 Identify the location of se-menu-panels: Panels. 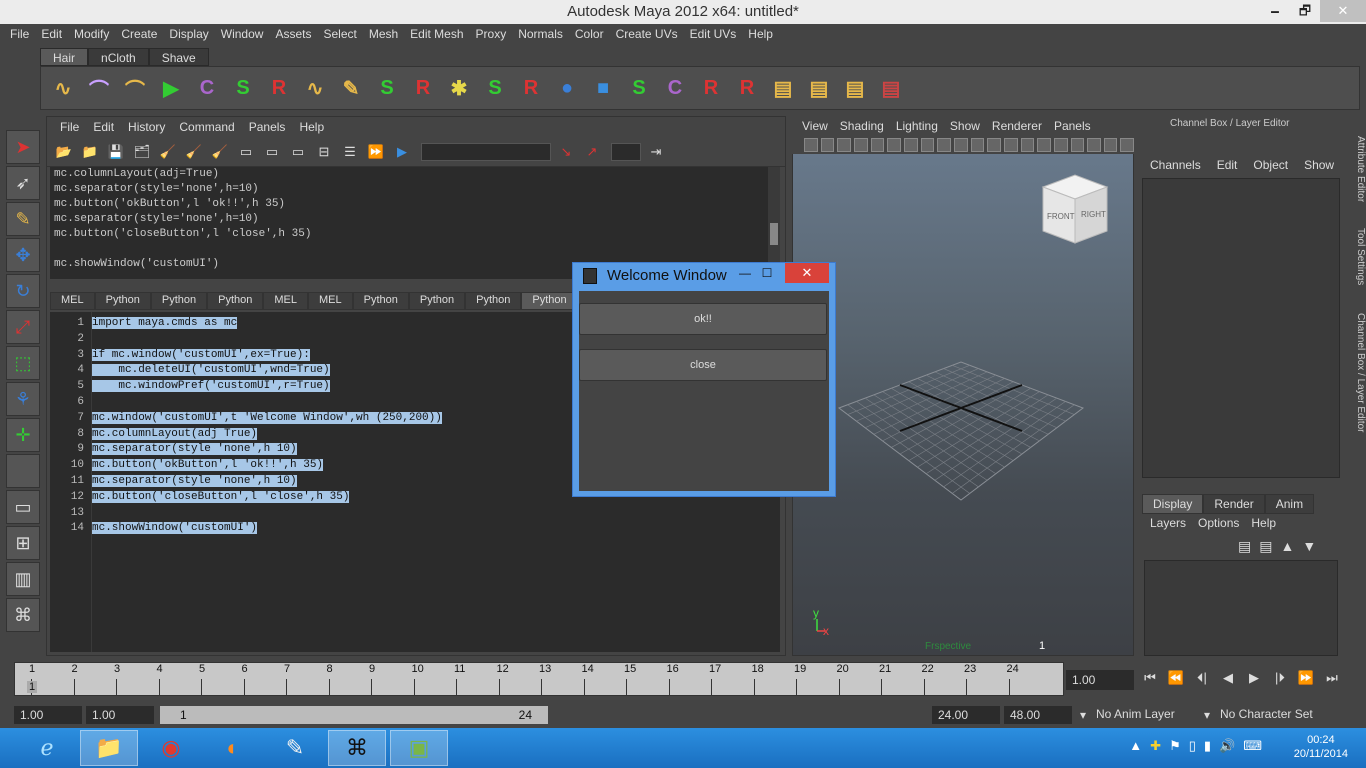
(267, 127).